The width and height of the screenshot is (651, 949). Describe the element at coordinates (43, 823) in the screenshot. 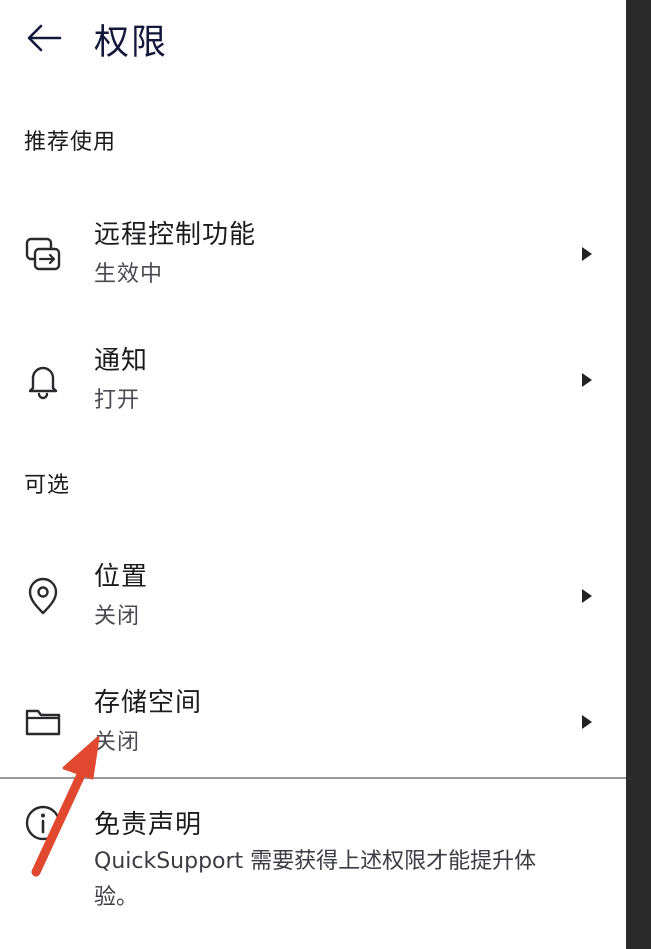

I see `info-icon` at that location.